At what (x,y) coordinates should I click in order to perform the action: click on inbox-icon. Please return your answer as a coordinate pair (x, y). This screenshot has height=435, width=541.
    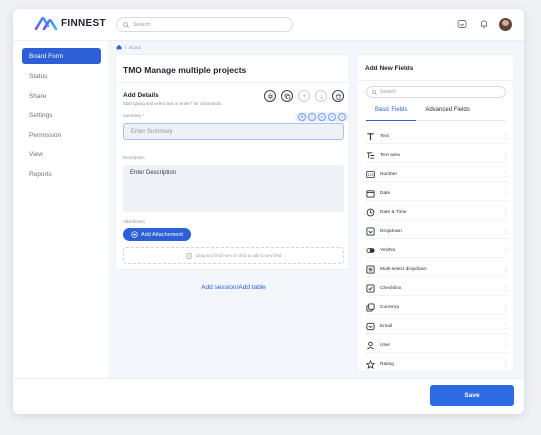
    Looking at the image, I should click on (462, 24).